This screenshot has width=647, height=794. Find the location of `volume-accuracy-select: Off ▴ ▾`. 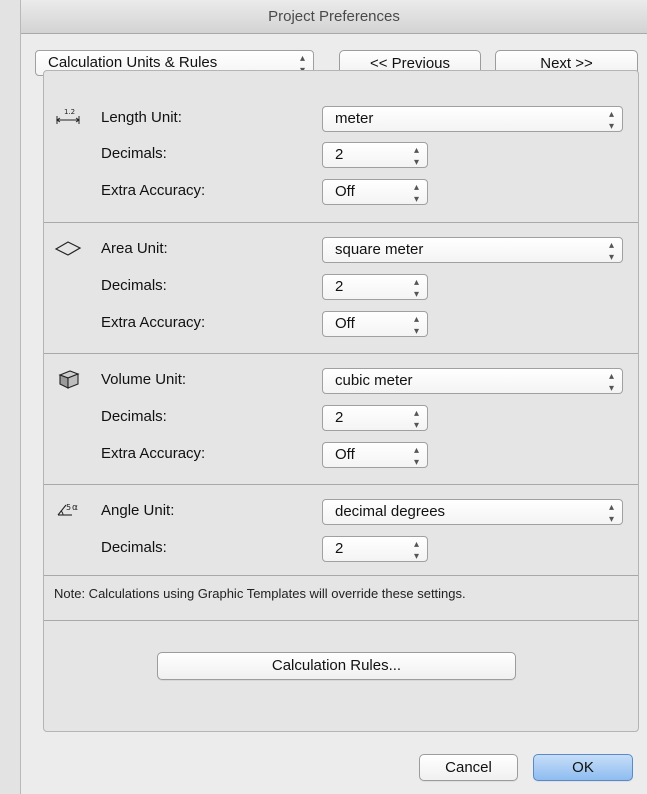

volume-accuracy-select: Off ▴ ▾ is located at coordinates (375, 455).